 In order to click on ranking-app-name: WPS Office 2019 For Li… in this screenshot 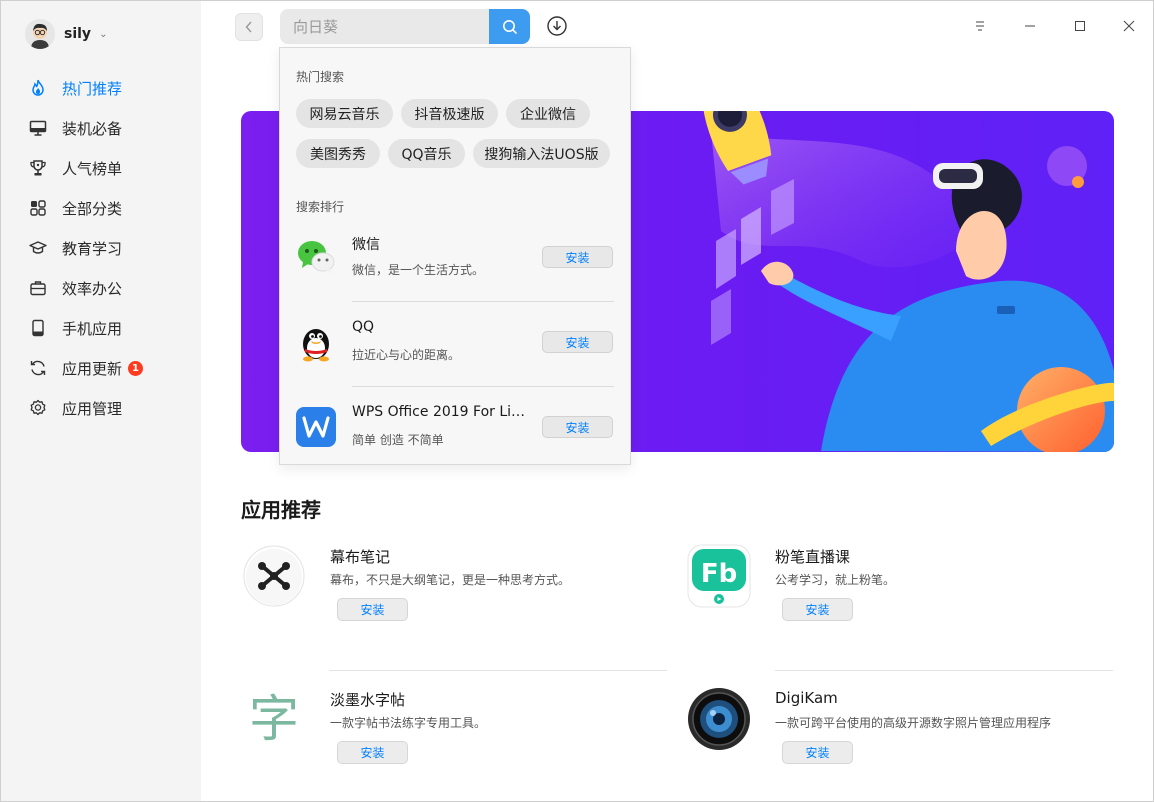, I will do `click(439, 412)`.